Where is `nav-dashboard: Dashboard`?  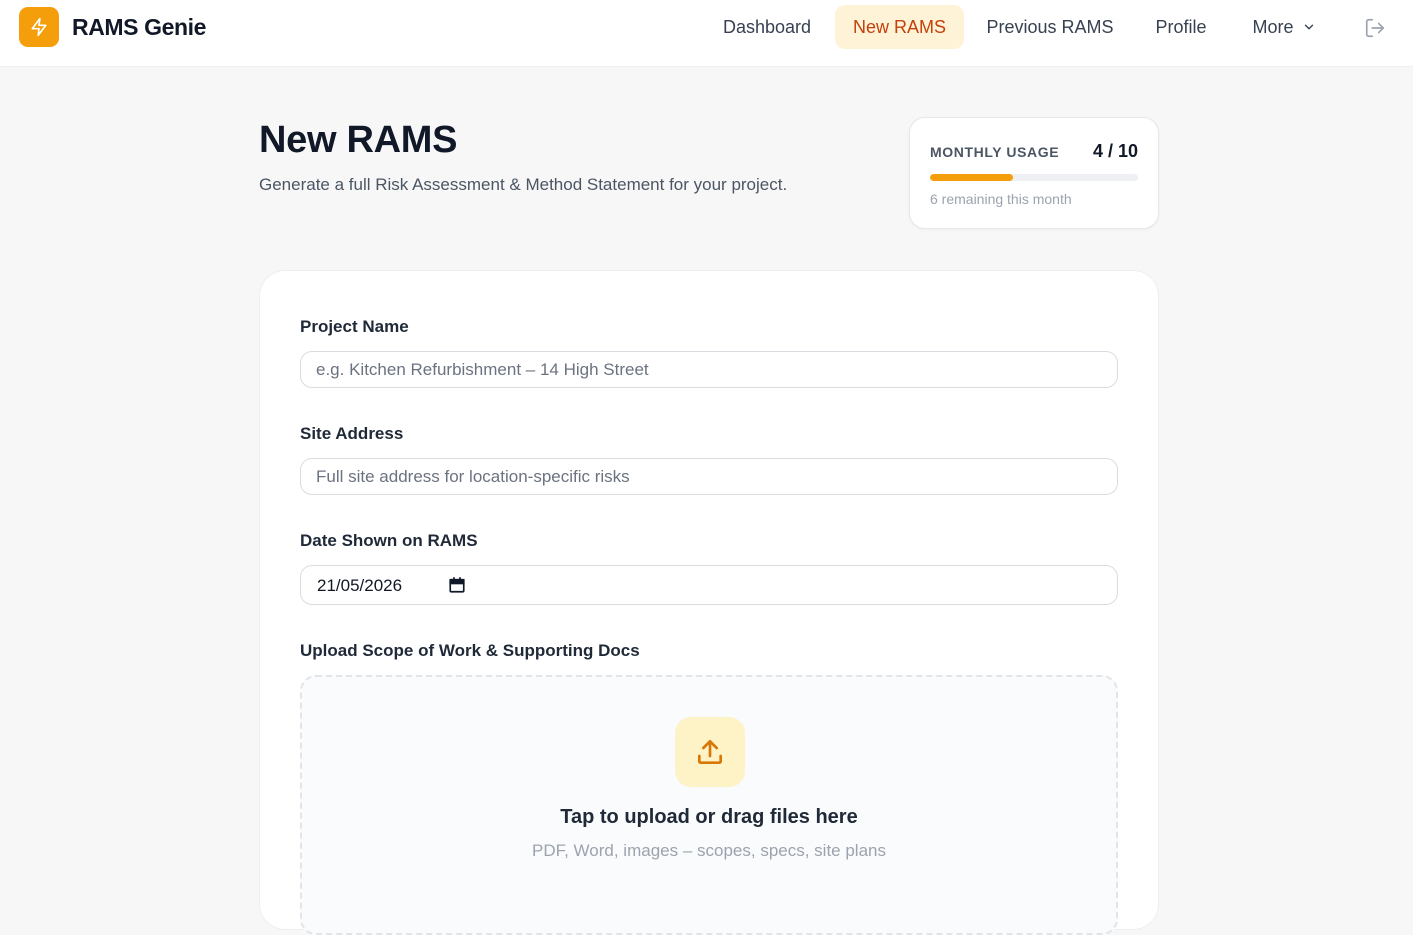 nav-dashboard: Dashboard is located at coordinates (767, 27).